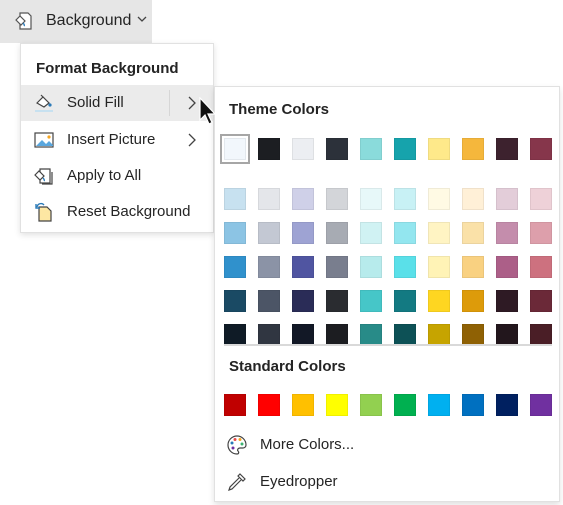 The image size is (563, 505). I want to click on eyedropper-label: Eyedropper, so click(299, 481).